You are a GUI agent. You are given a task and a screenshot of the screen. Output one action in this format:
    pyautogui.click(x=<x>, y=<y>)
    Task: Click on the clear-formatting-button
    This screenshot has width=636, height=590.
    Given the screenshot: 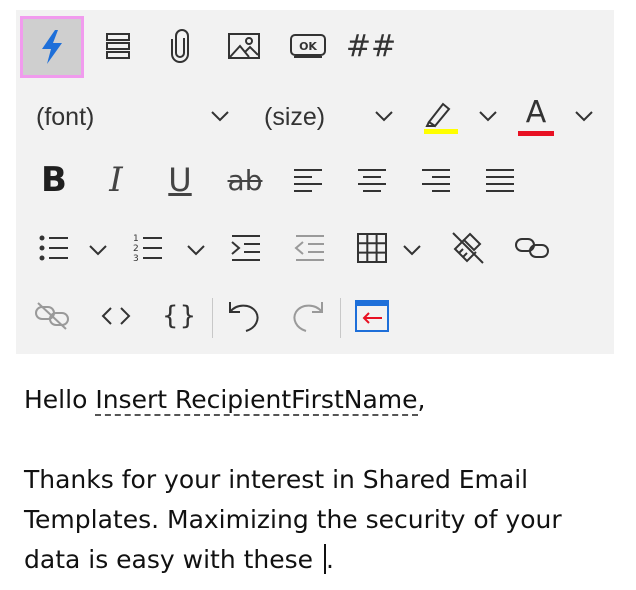 What is the action you would take?
    pyautogui.click(x=468, y=248)
    